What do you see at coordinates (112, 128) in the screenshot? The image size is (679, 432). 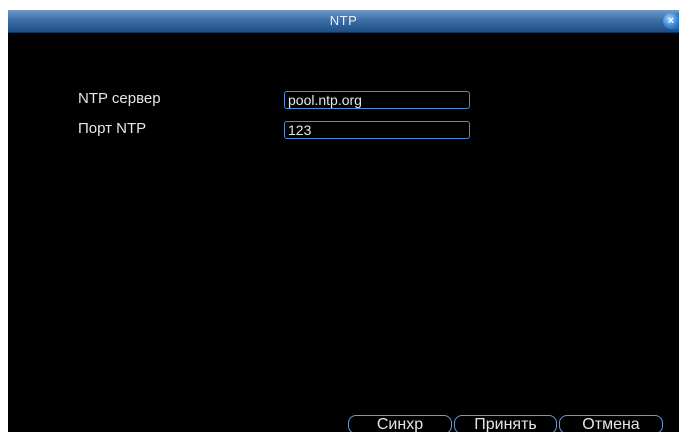 I see `ntp-port-label: Порт NTP` at bounding box center [112, 128].